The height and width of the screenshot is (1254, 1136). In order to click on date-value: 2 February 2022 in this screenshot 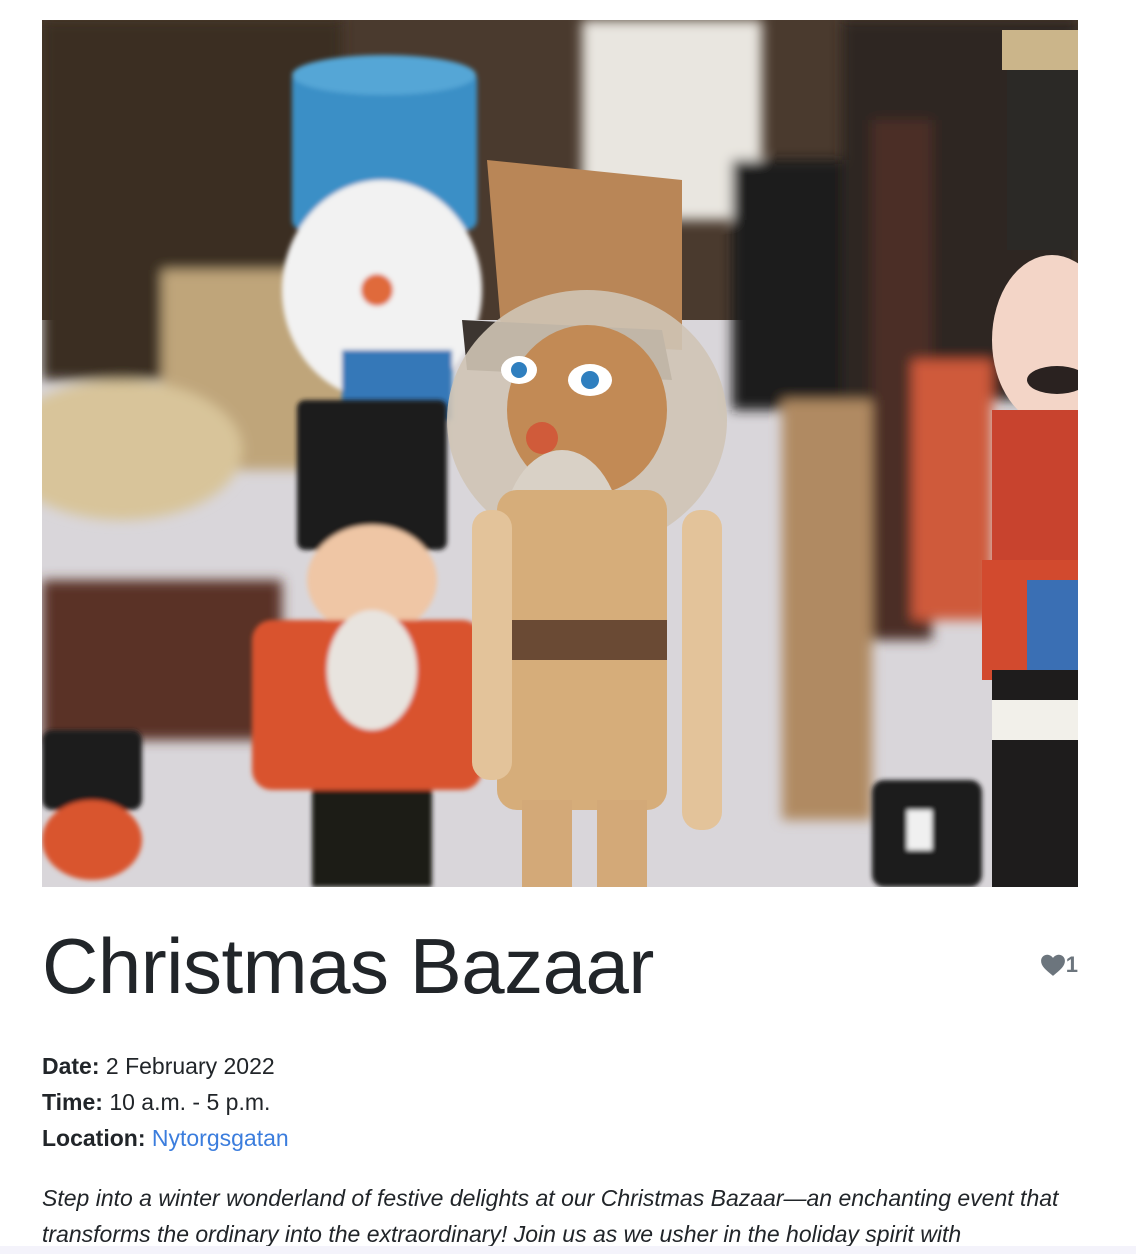, I will do `click(190, 1066)`.